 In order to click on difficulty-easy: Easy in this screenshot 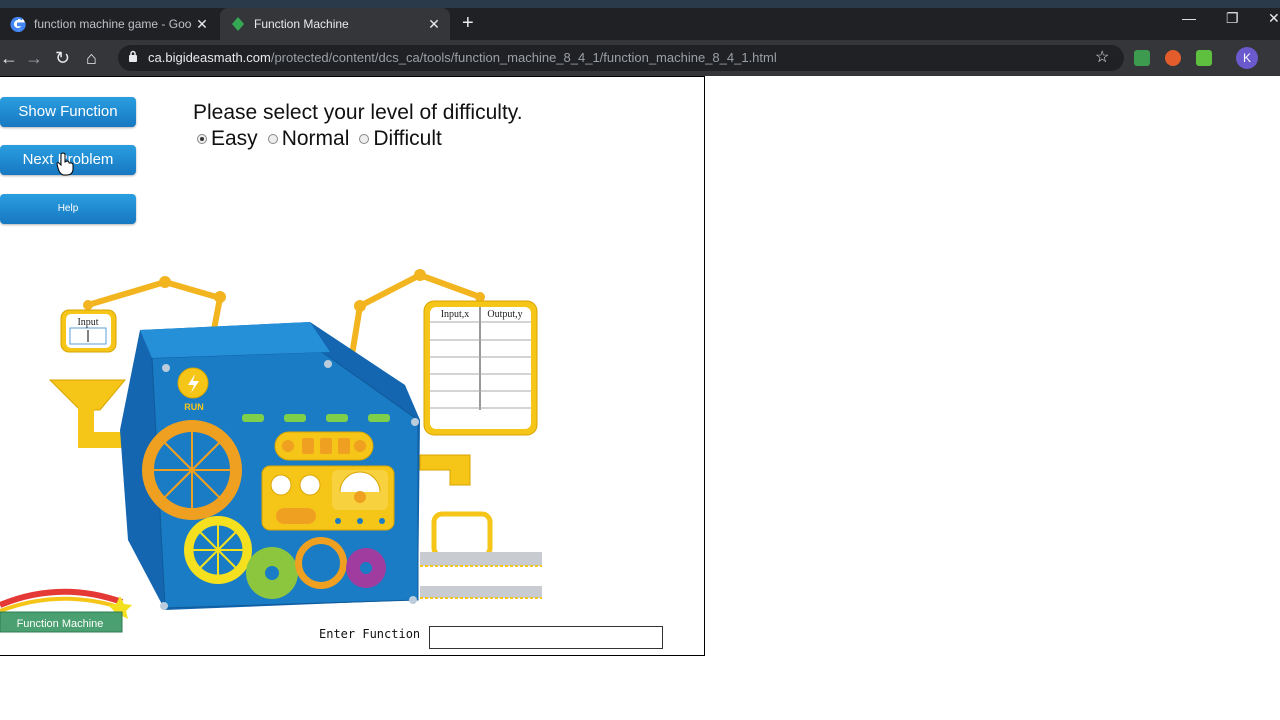, I will do `click(227, 139)`.